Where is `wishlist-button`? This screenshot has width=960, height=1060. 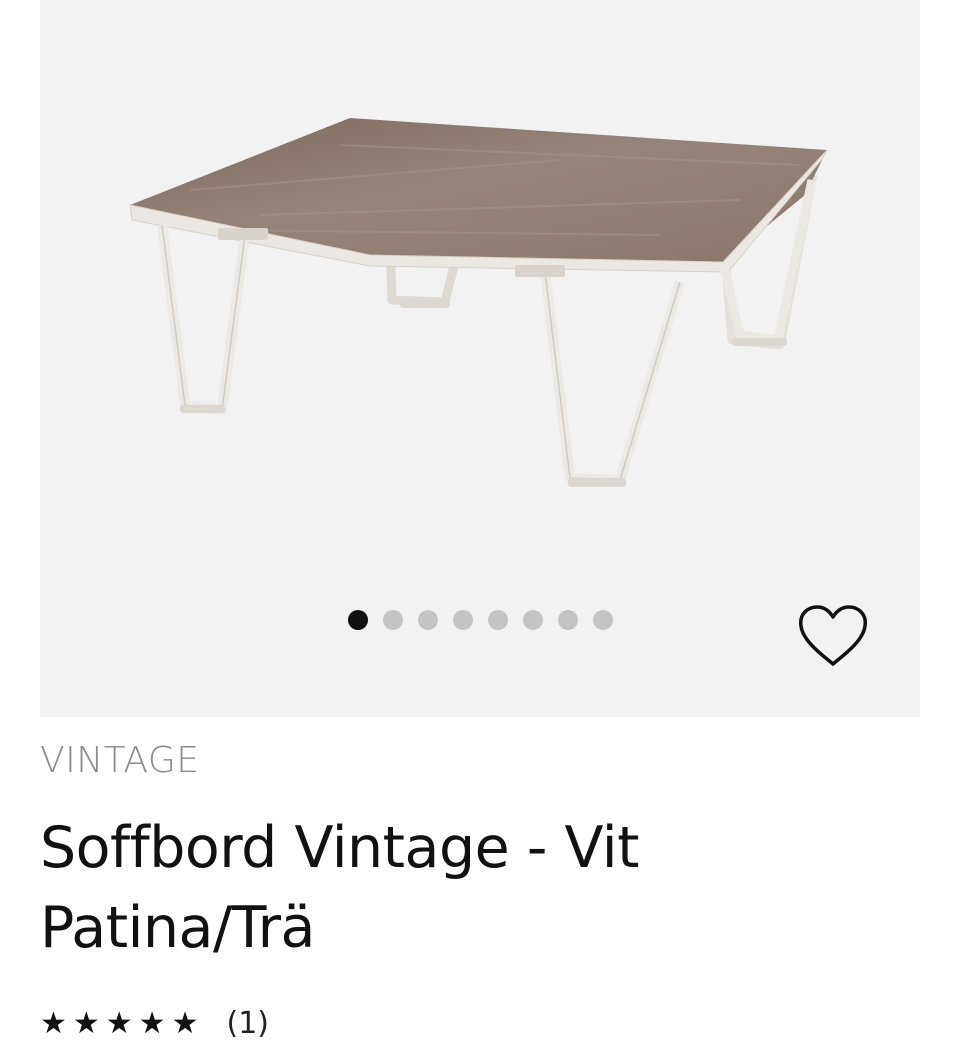 wishlist-button is located at coordinates (833, 636).